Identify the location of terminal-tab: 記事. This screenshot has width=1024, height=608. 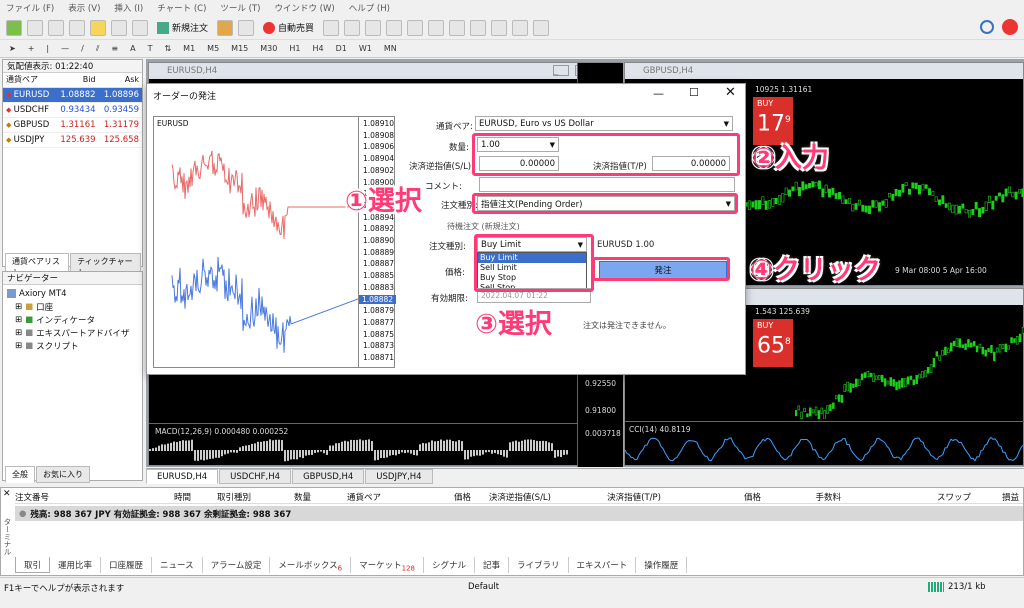
(492, 565).